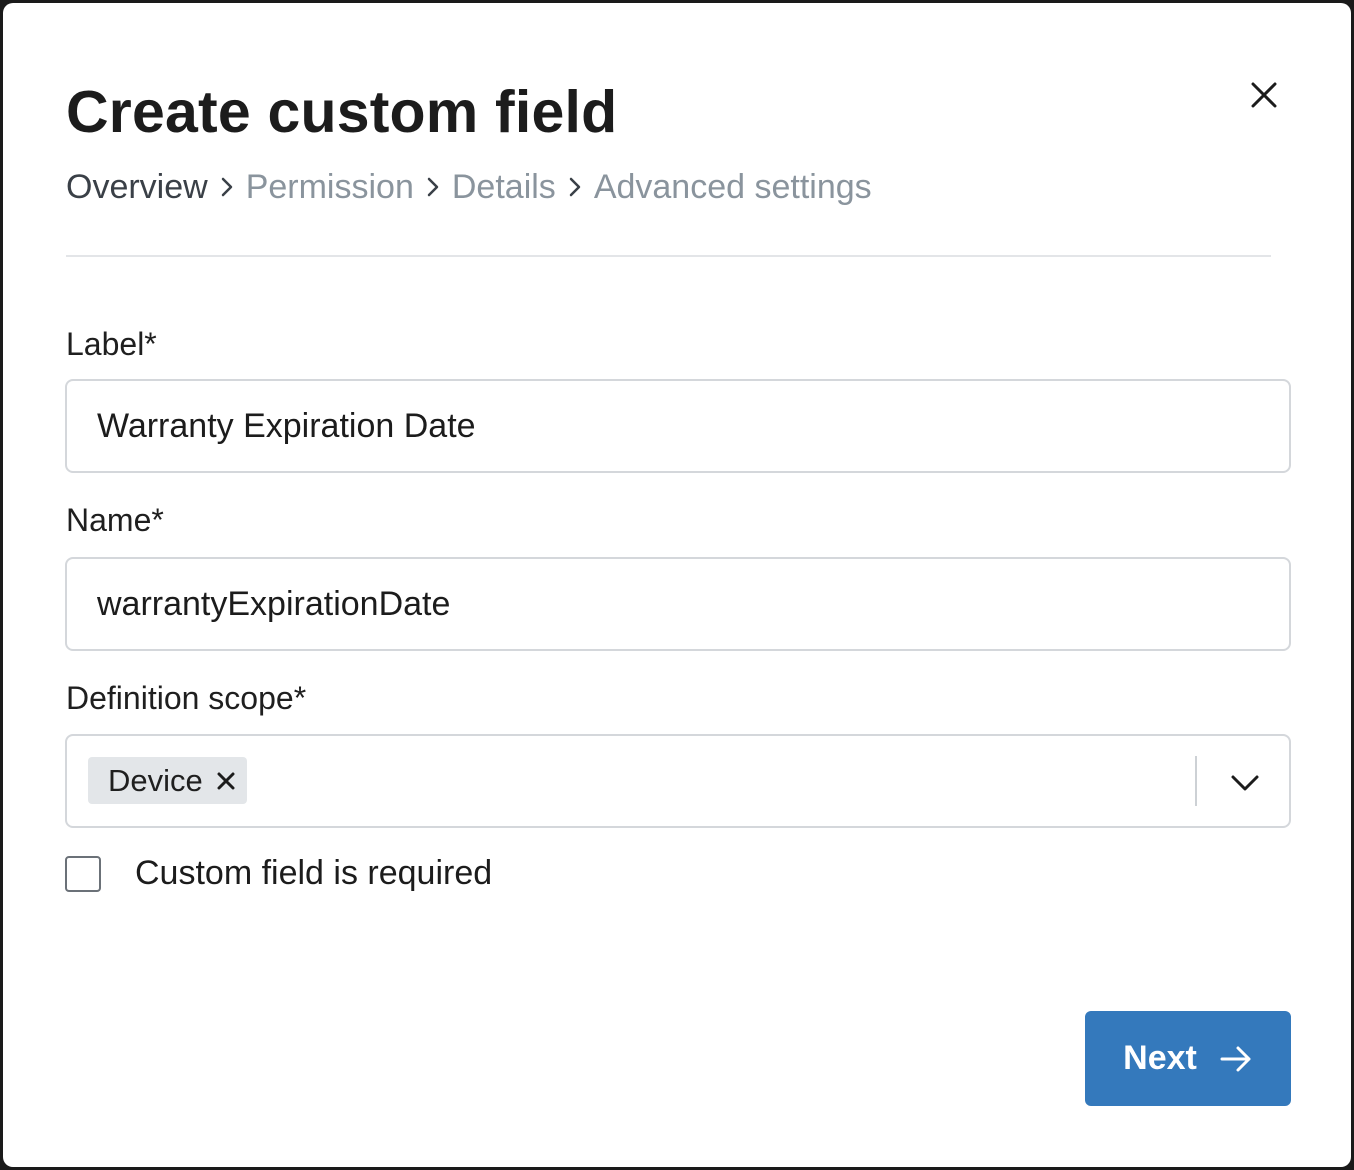 This screenshot has height=1170, width=1354. I want to click on required-checkbox-row: Custom field is required, so click(278, 873).